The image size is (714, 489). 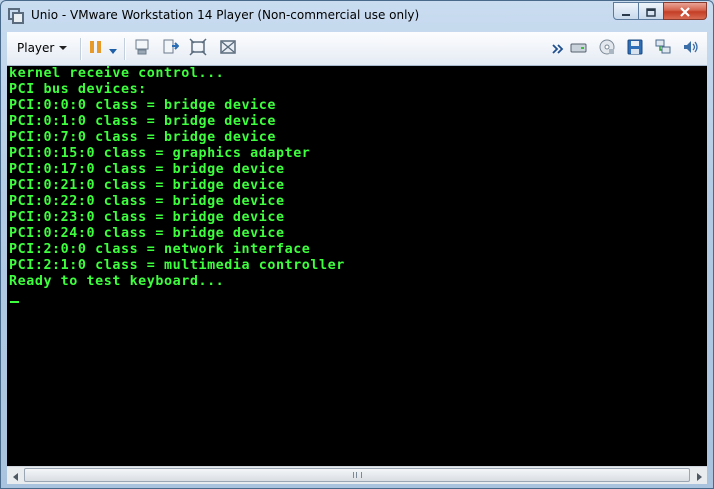 I want to click on hard-disk-icon, so click(x=579, y=49).